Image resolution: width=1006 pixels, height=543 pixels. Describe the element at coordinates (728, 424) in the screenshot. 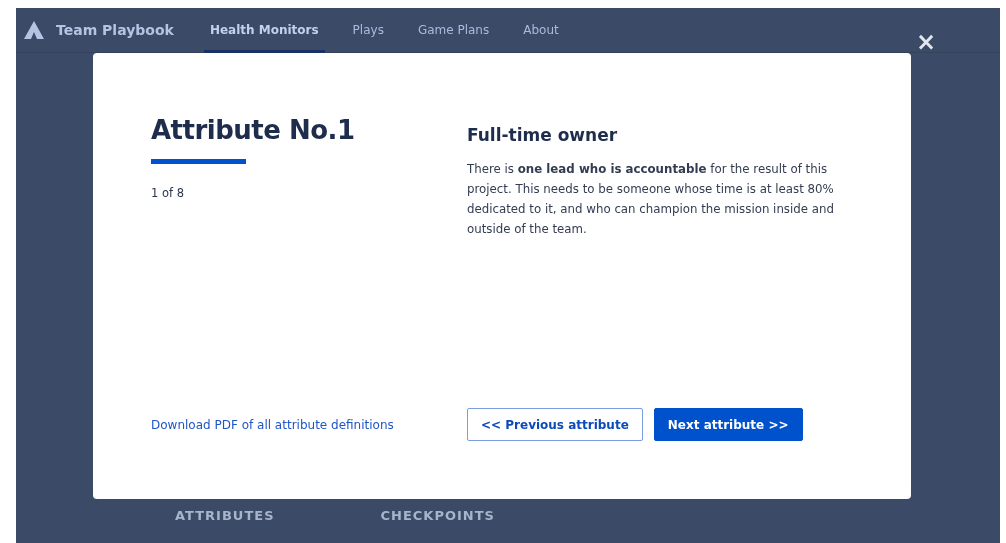

I see `next-button: Next attribute >>` at that location.